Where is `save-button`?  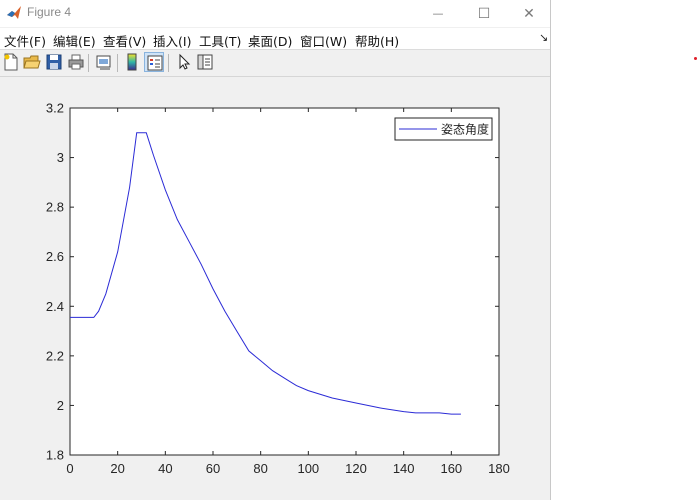 save-button is located at coordinates (54, 62).